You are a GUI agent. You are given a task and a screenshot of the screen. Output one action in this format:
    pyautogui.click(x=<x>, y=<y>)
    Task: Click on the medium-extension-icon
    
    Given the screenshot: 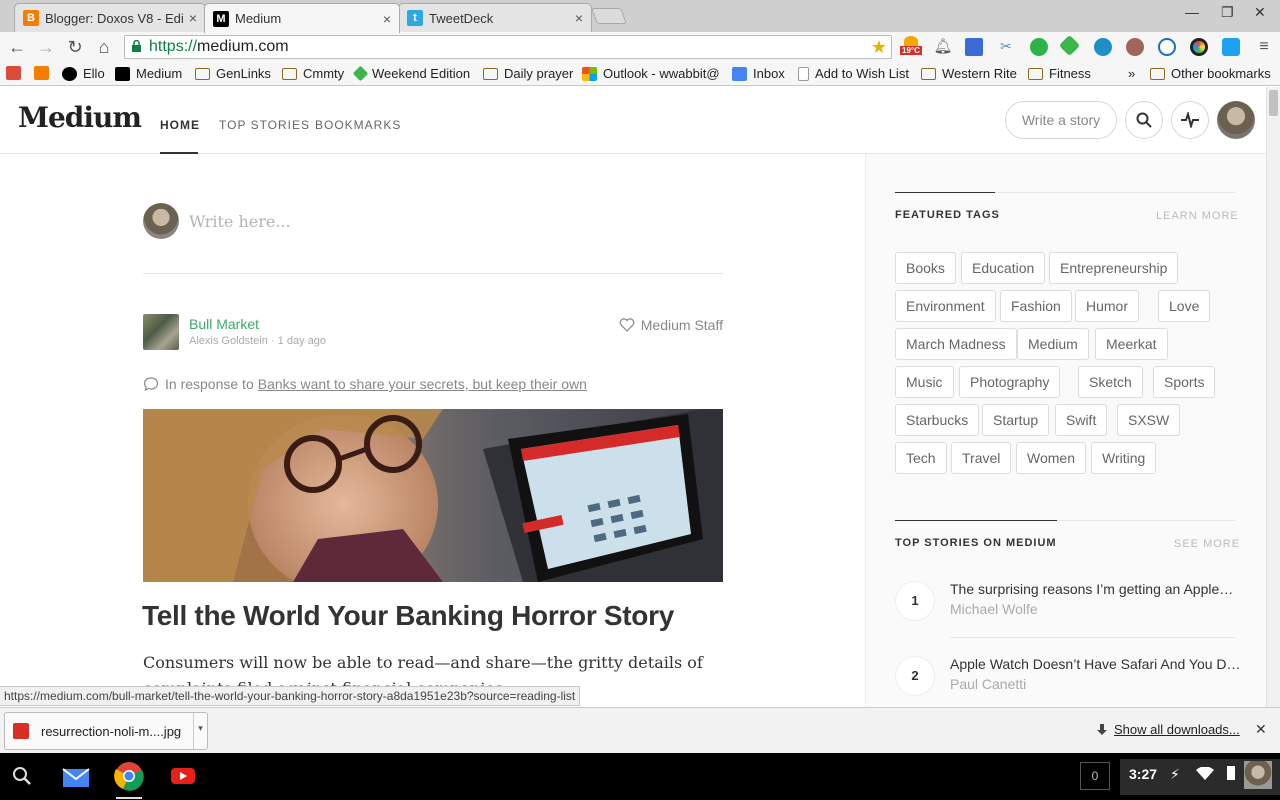 What is the action you would take?
    pyautogui.click(x=1103, y=47)
    